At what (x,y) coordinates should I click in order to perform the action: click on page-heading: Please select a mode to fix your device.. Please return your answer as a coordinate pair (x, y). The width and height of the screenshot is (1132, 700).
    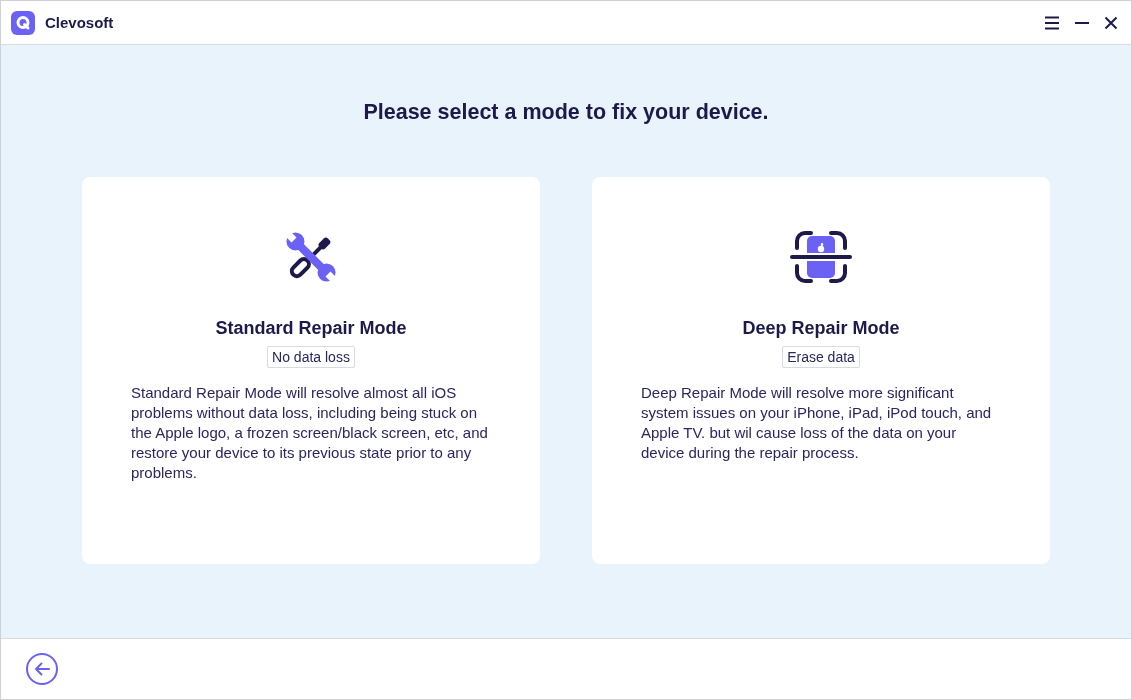
    Looking at the image, I should click on (566, 112).